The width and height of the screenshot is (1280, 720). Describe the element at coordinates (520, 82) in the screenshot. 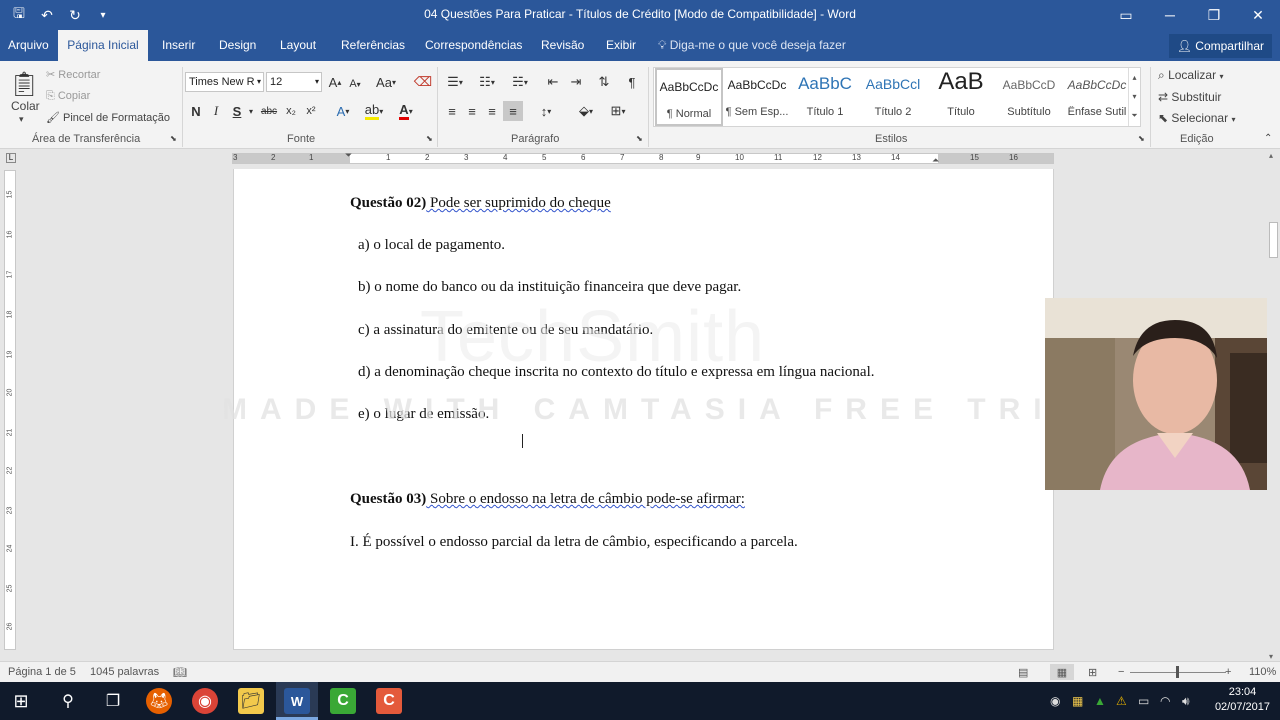

I see `multilevel-list-icon: ☵ ▾` at that location.